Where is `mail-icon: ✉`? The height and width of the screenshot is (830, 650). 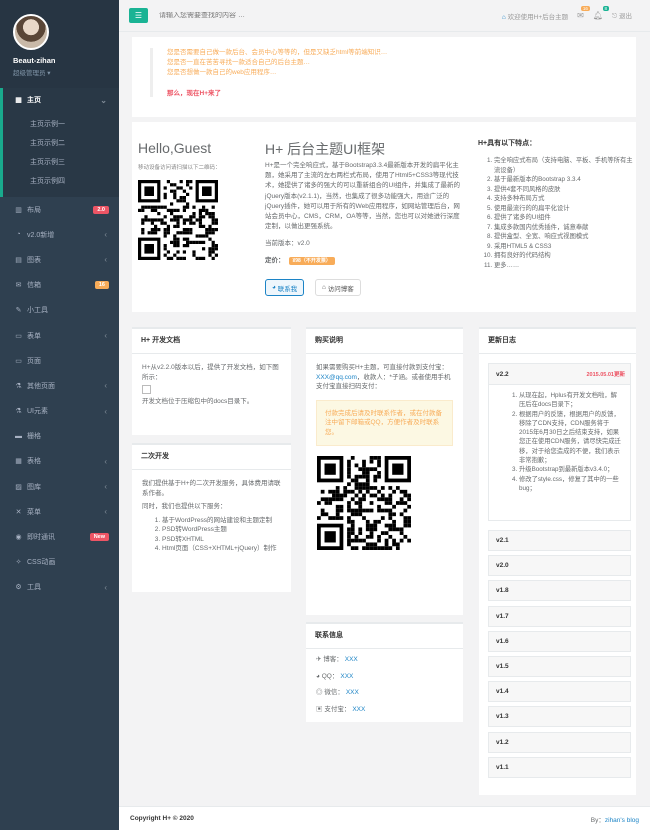
mail-icon: ✉ is located at coordinates (18, 286).